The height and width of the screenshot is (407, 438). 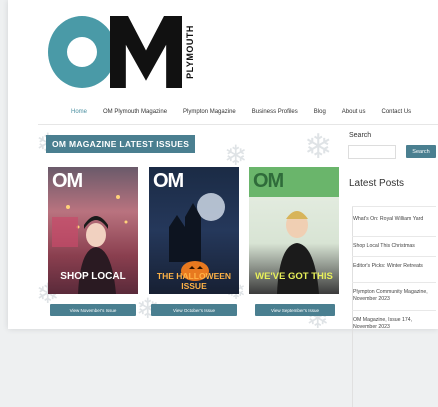 What do you see at coordinates (275, 114) in the screenshot?
I see `nav-item-business-profiles: Business Profiles` at bounding box center [275, 114].